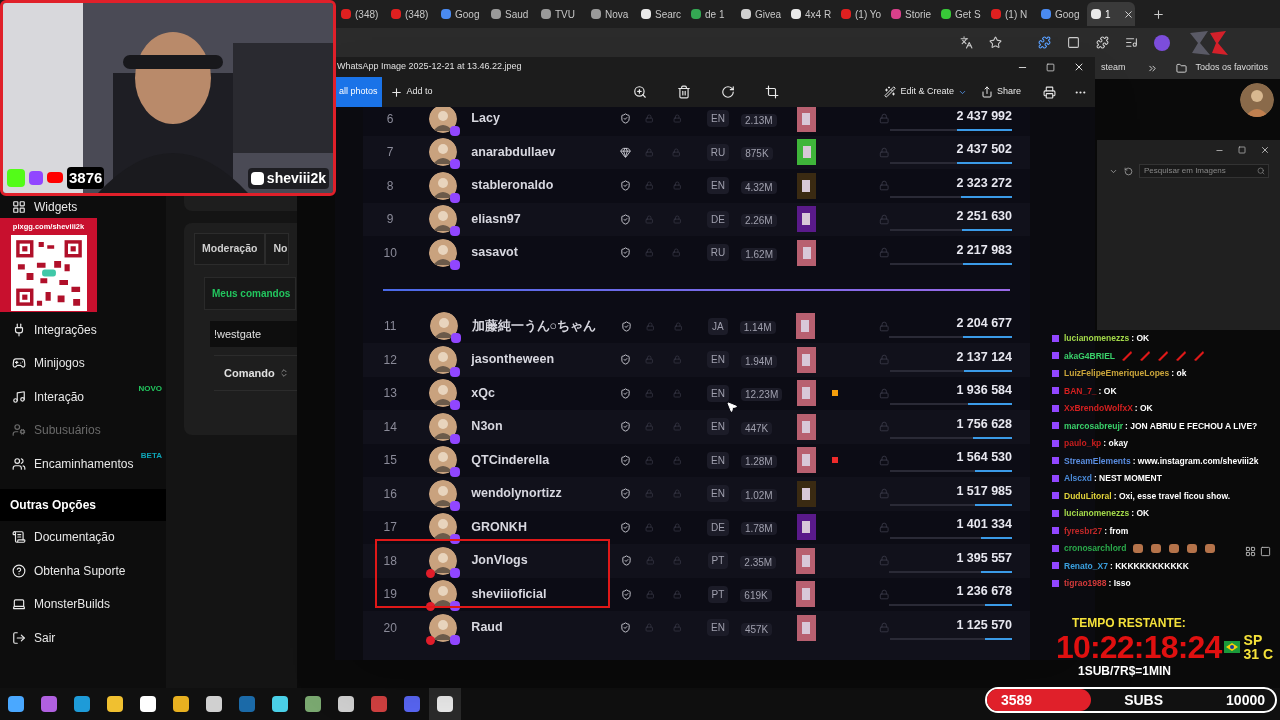  What do you see at coordinates (1049, 92) in the screenshot?
I see `print-icon` at bounding box center [1049, 92].